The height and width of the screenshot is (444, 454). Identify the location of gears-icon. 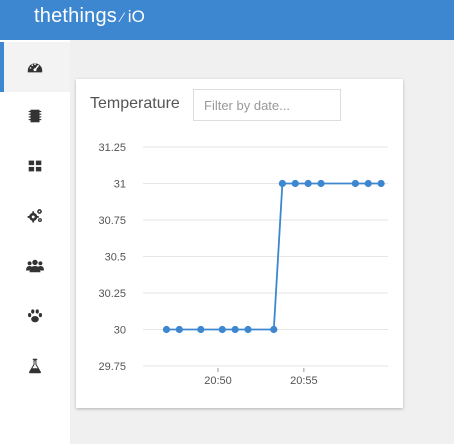
(34, 216).